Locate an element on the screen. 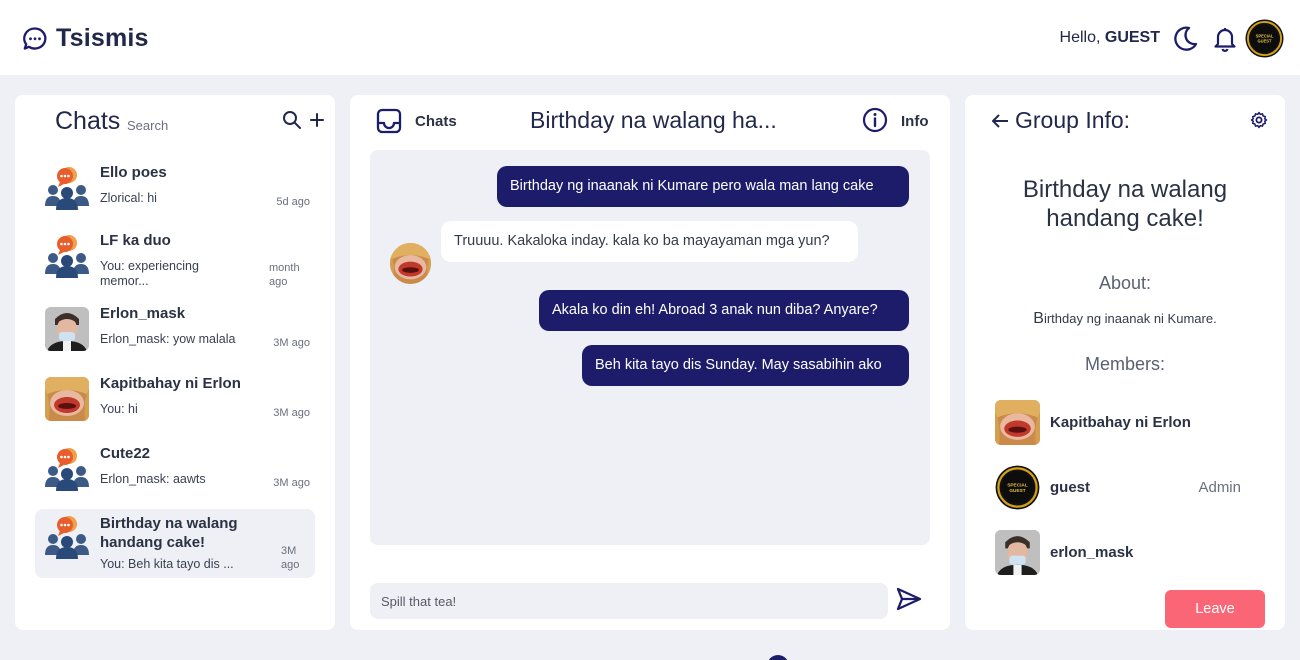  chat-list-item: Kapitbahay ni Erlon You: hi 3M ago is located at coordinates (175, 405).